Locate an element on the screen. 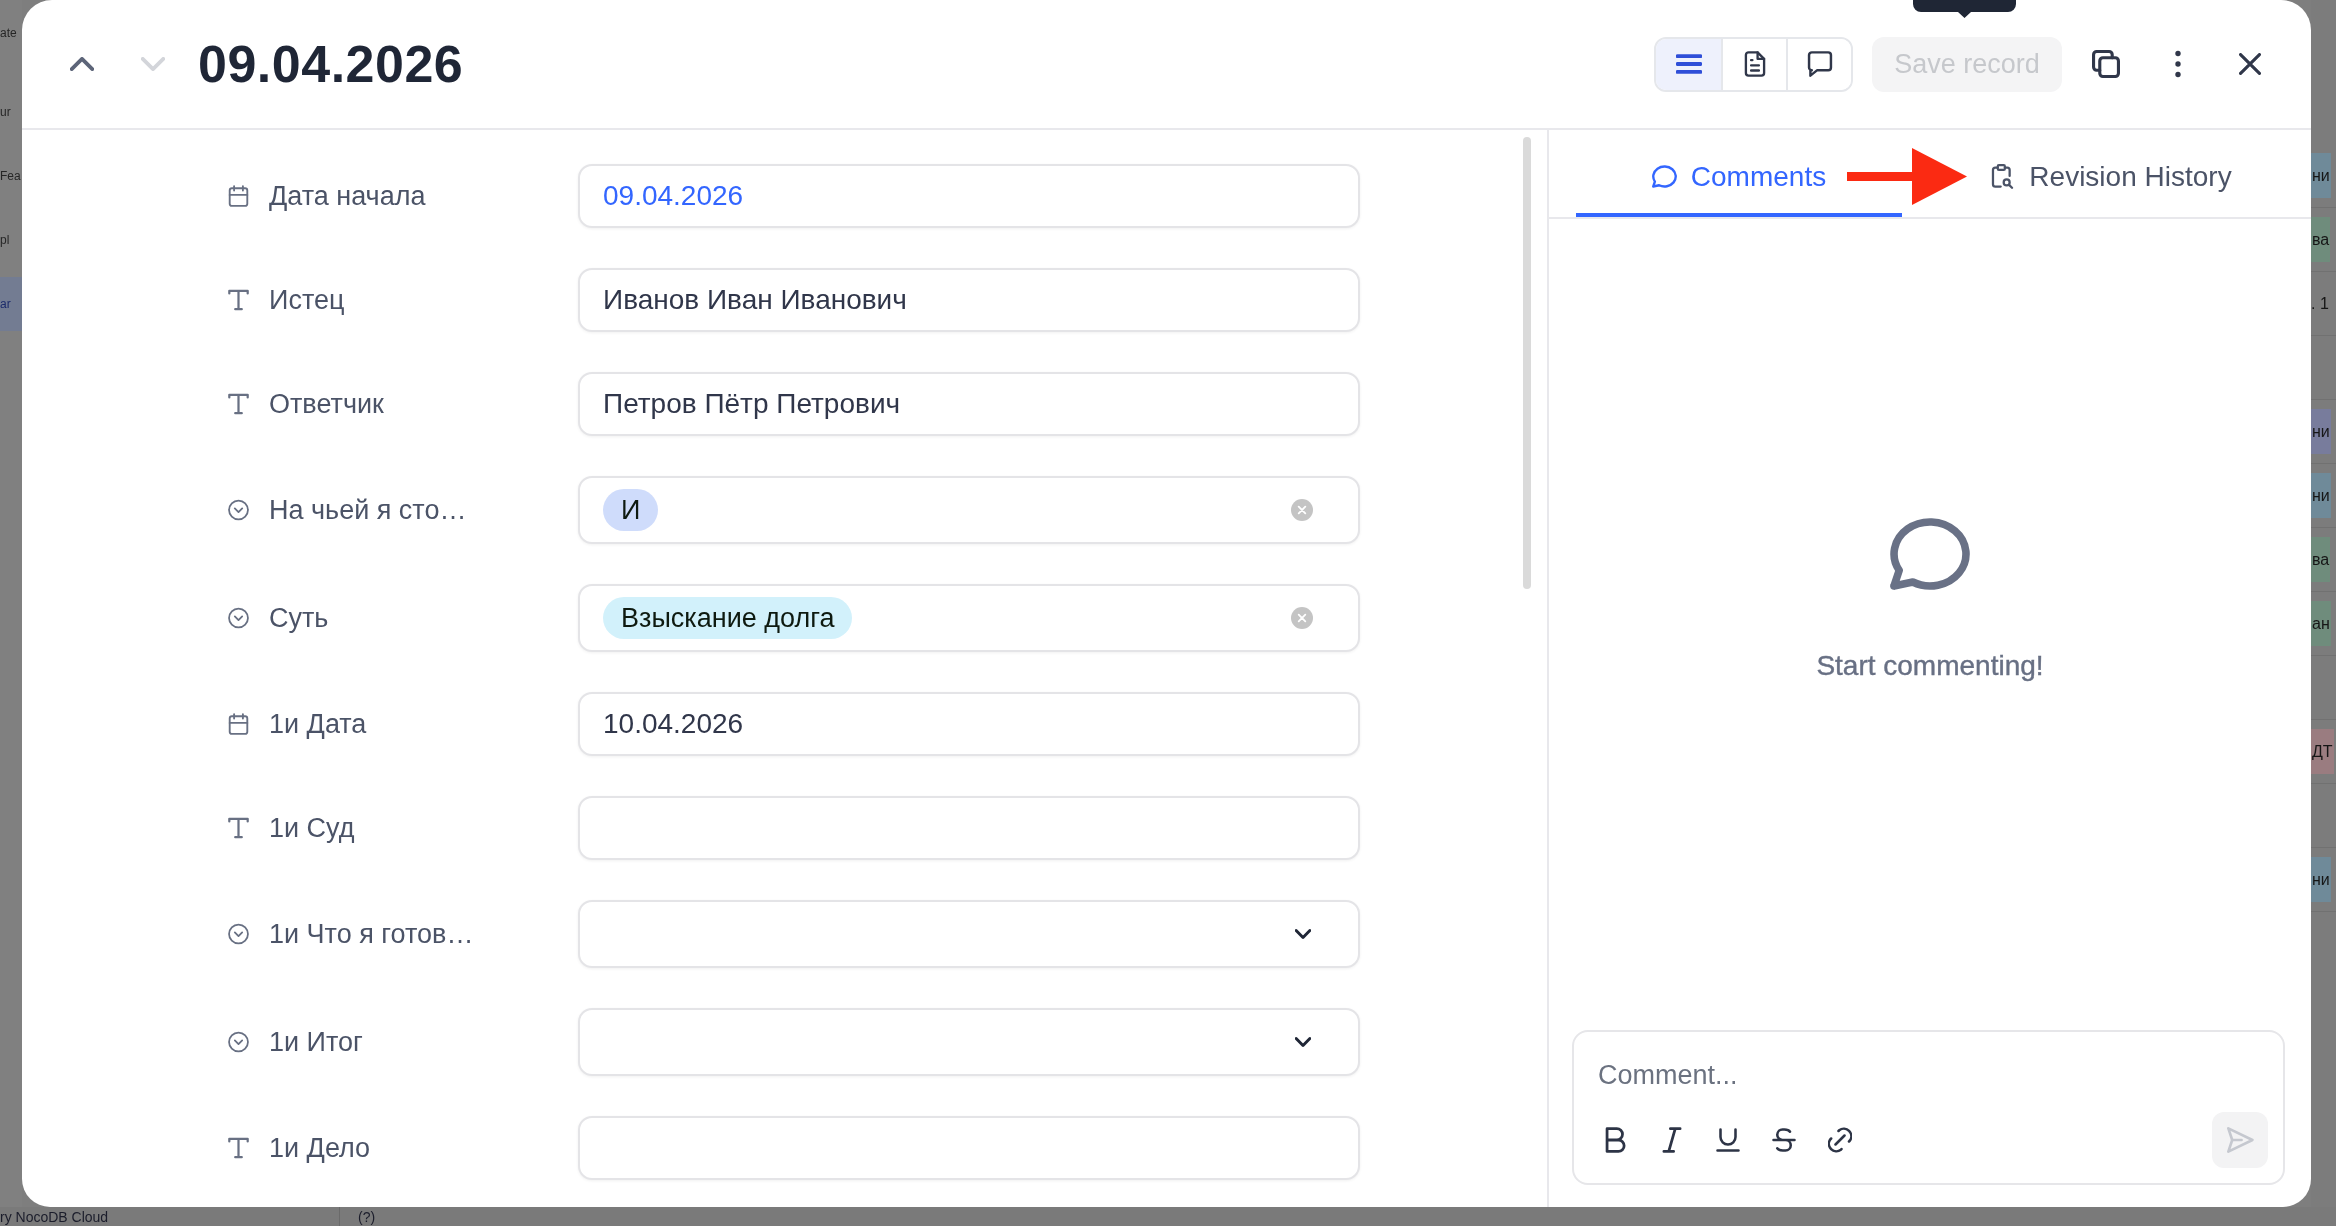 Image resolution: width=2336 pixels, height=1226 pixels. list-icon is located at coordinates (1688, 64).